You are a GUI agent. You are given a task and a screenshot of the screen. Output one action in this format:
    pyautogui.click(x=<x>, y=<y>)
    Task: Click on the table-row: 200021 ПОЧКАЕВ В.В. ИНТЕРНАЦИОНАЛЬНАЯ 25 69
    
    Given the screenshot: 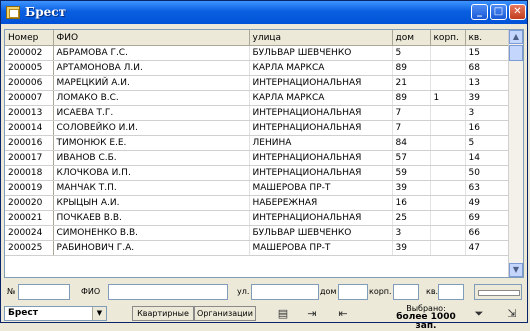 What is the action you would take?
    pyautogui.click(x=258, y=218)
    